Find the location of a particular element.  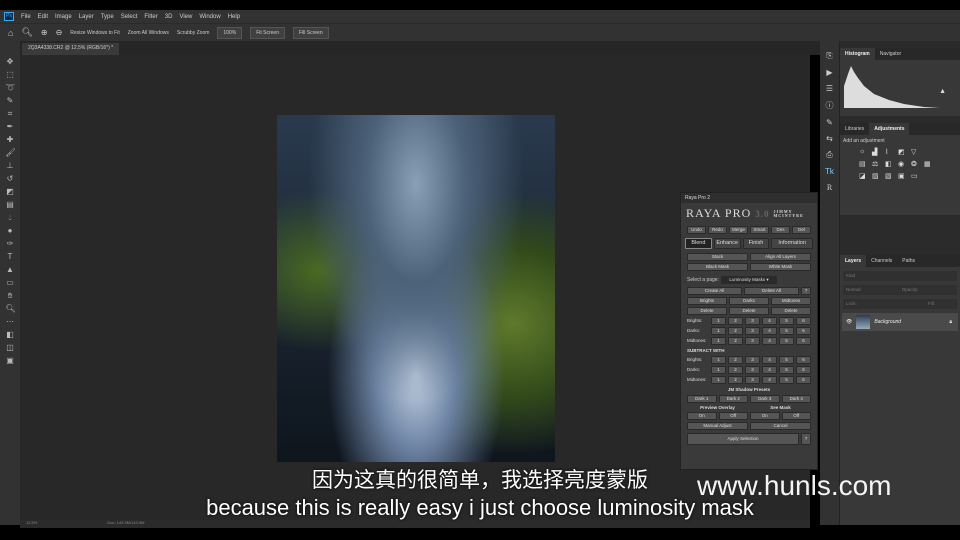

menu-window: Window is located at coordinates (209, 17).